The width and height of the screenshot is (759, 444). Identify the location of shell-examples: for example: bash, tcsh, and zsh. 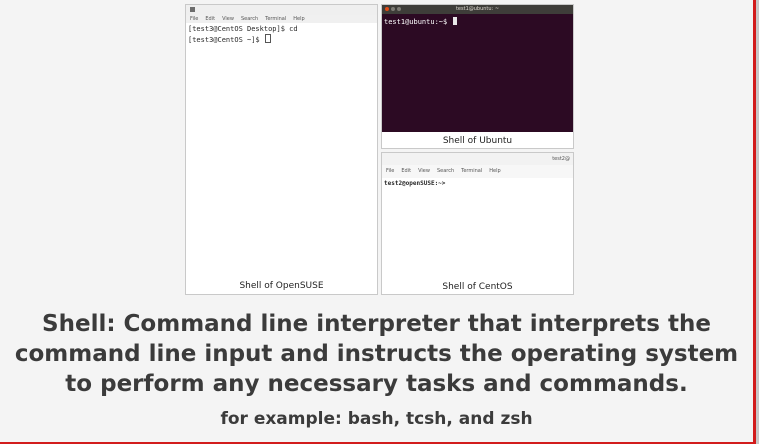
(376, 419).